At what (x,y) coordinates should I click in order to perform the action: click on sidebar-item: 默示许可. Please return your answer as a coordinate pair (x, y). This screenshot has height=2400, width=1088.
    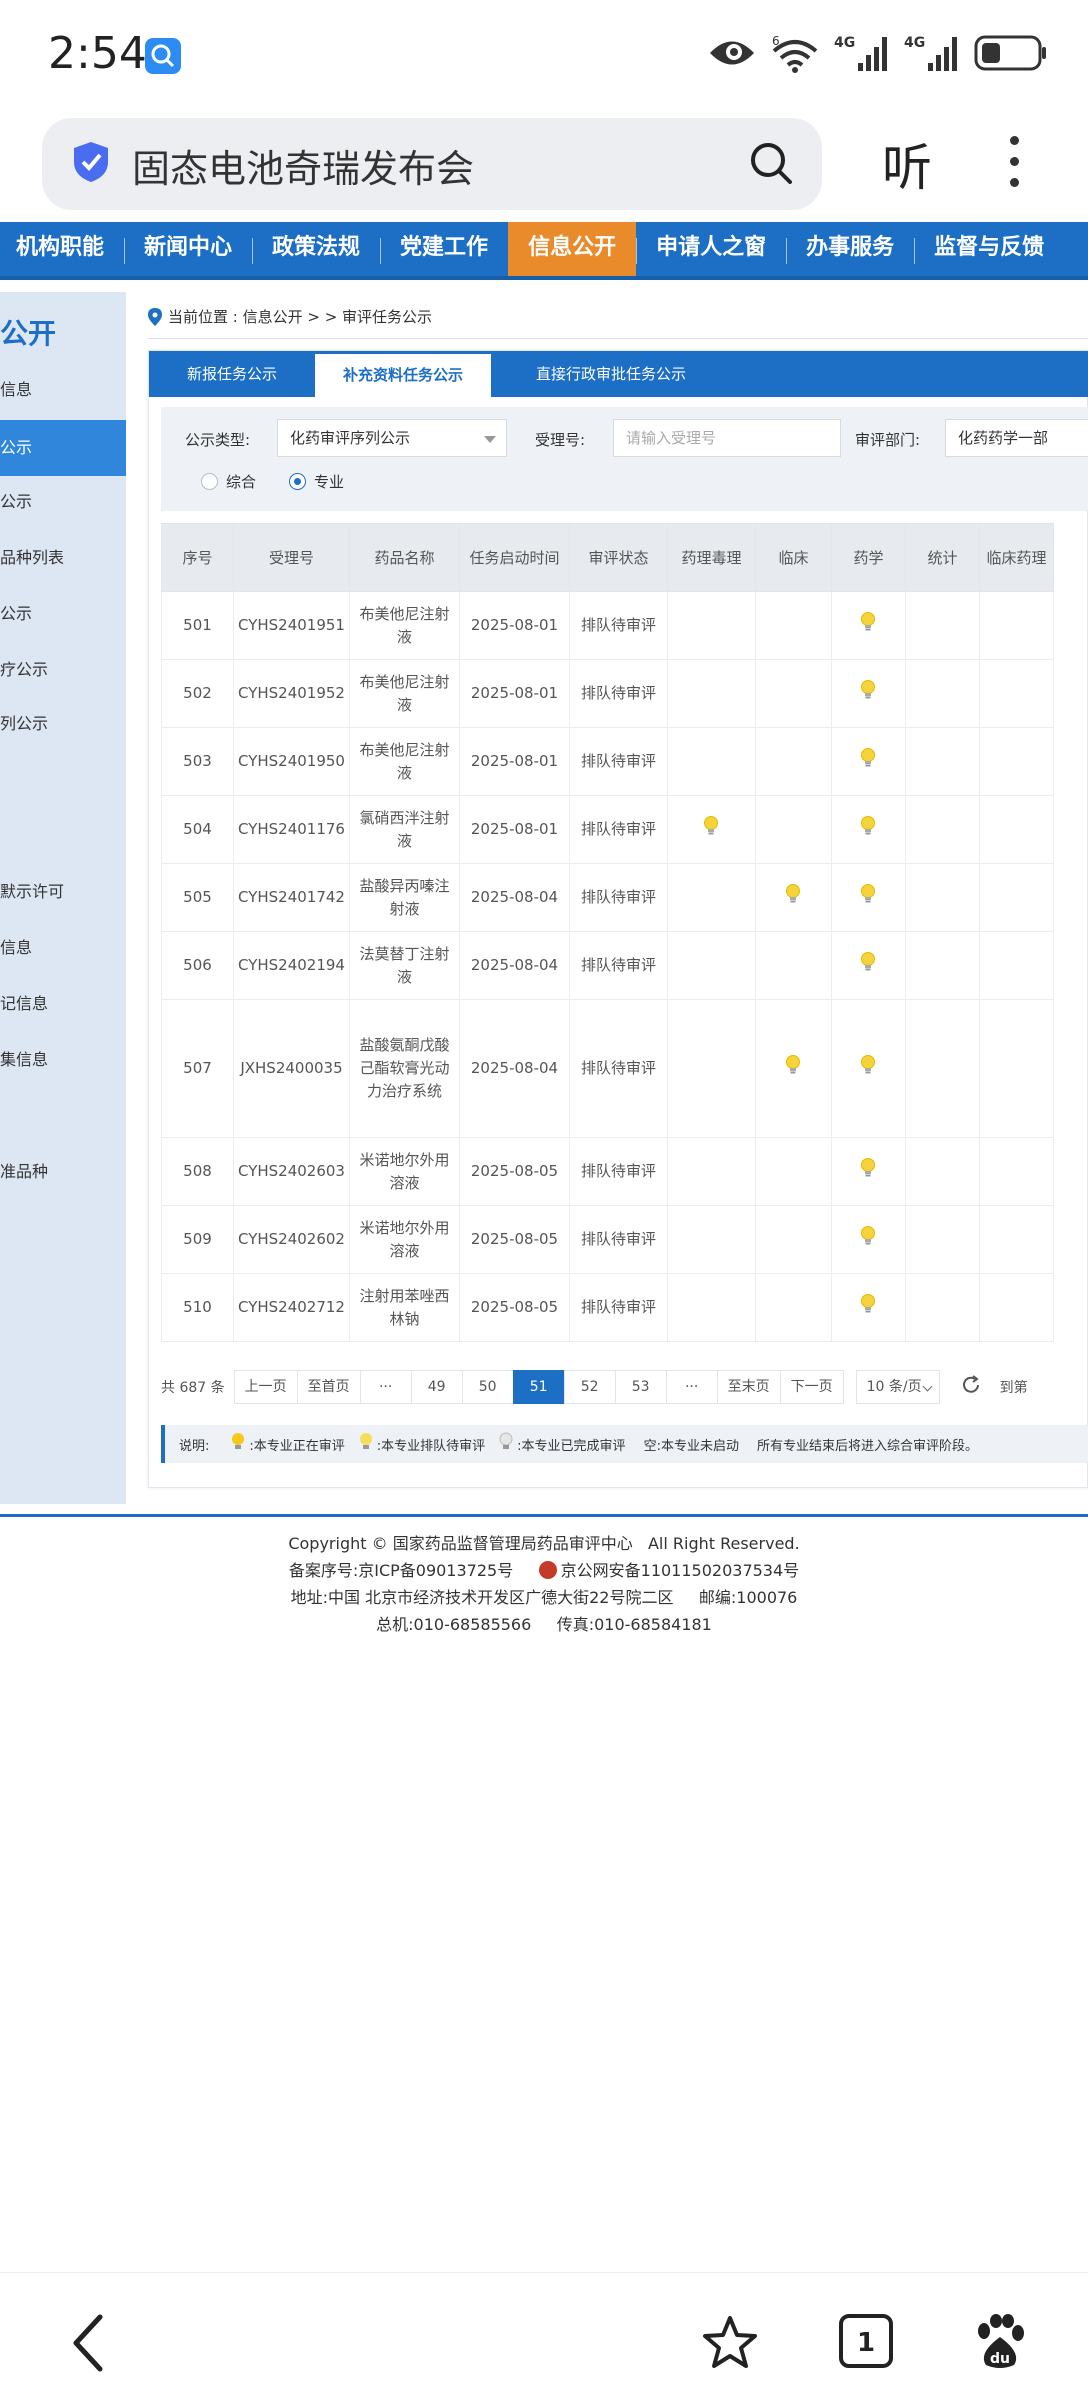
    Looking at the image, I should click on (63, 892).